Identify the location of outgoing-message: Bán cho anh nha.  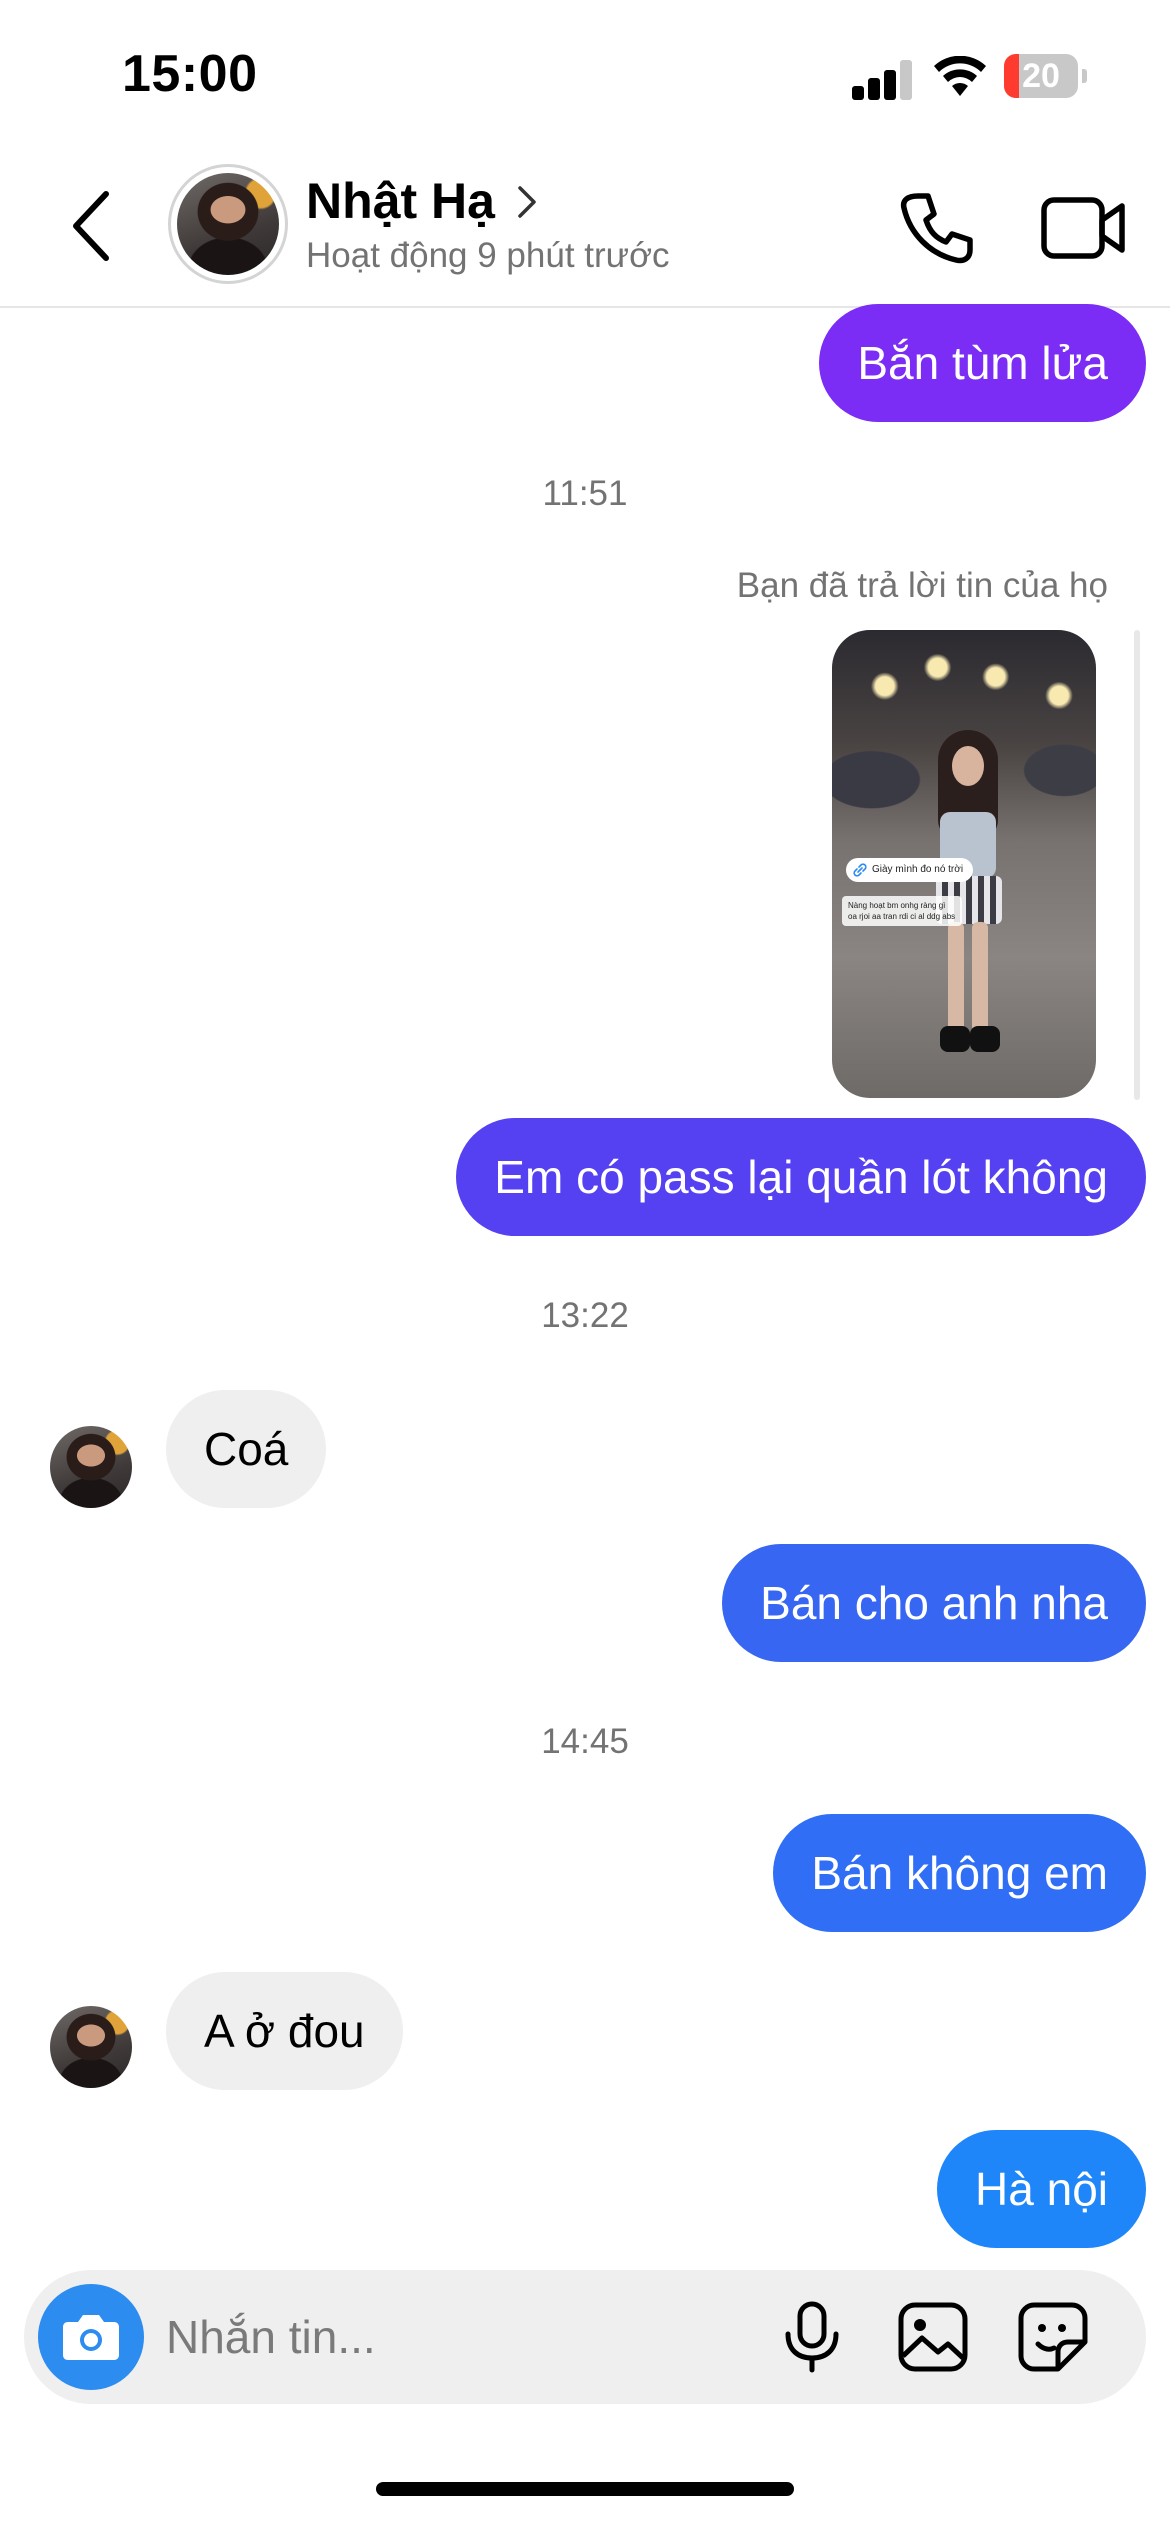
(934, 1603).